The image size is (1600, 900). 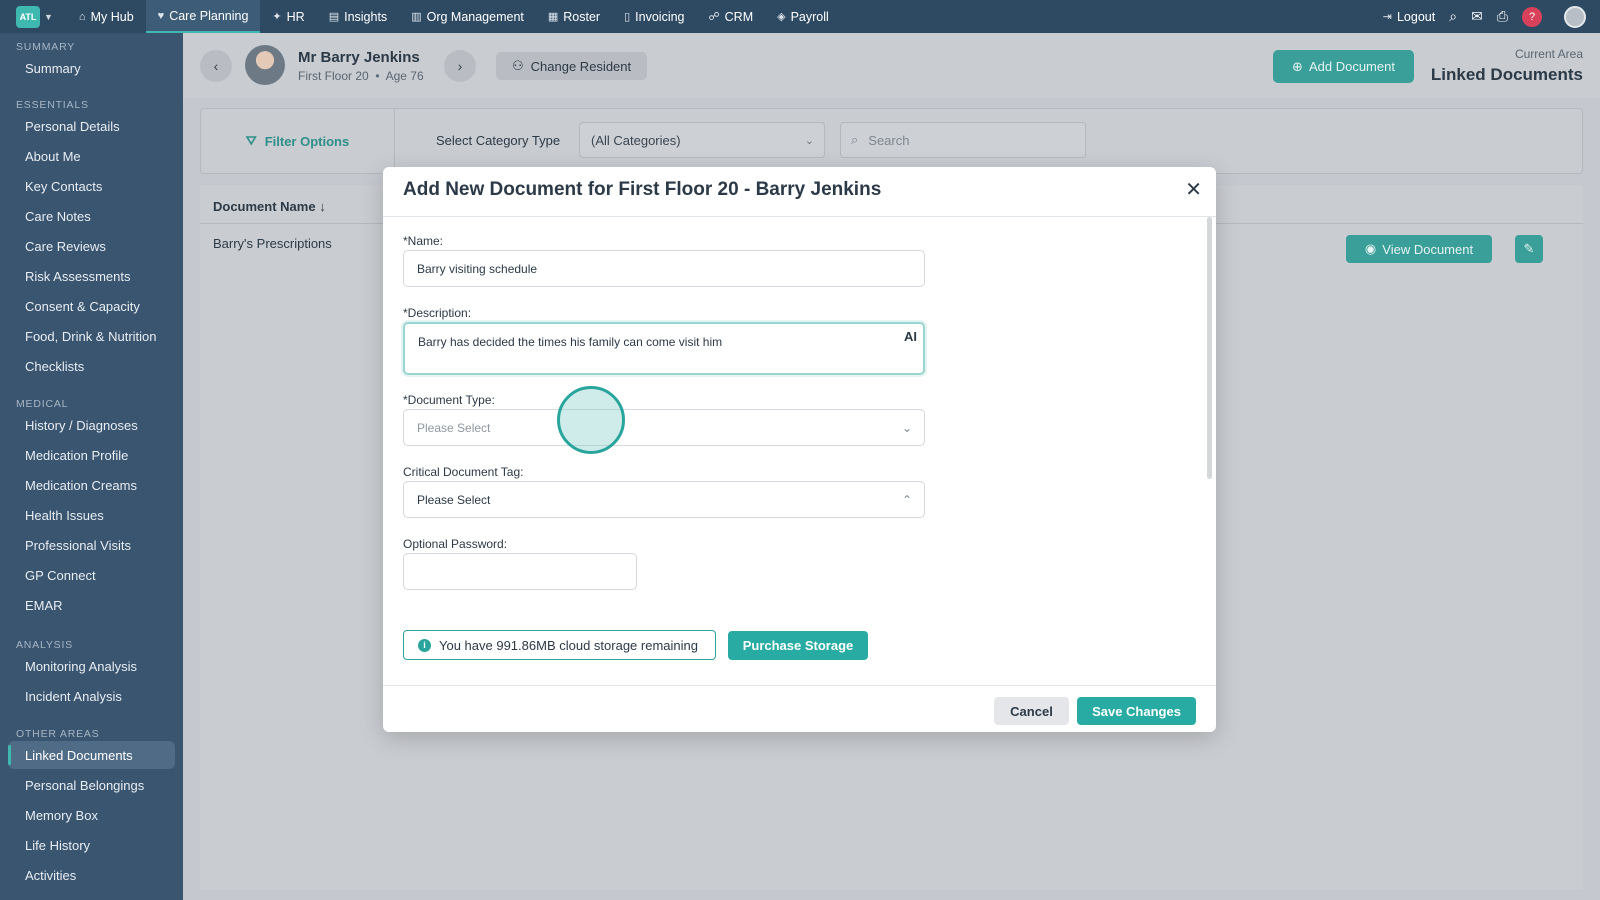 What do you see at coordinates (664, 499) in the screenshot?
I see `critical-tag-select: Please Select ⌃` at bounding box center [664, 499].